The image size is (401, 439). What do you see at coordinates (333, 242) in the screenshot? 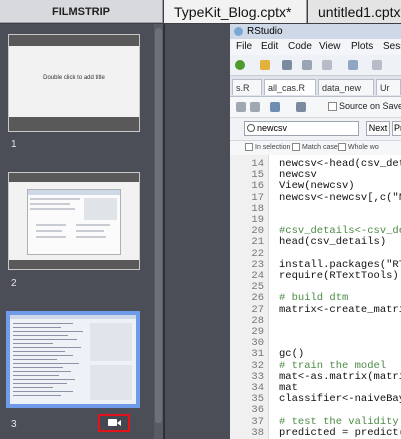
I see `code-text: head(csv_details)` at bounding box center [333, 242].